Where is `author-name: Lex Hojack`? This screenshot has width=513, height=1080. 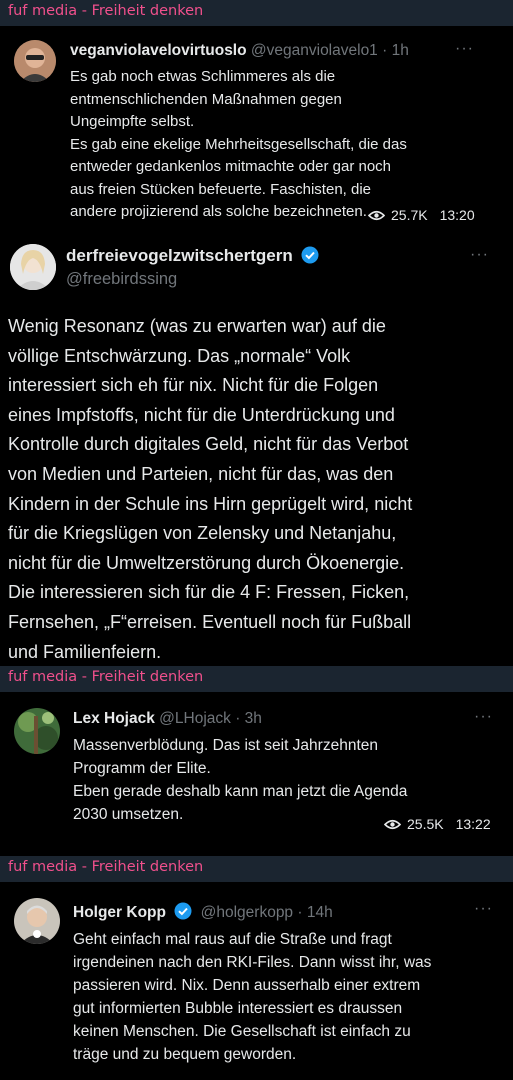
author-name: Lex Hojack is located at coordinates (114, 718).